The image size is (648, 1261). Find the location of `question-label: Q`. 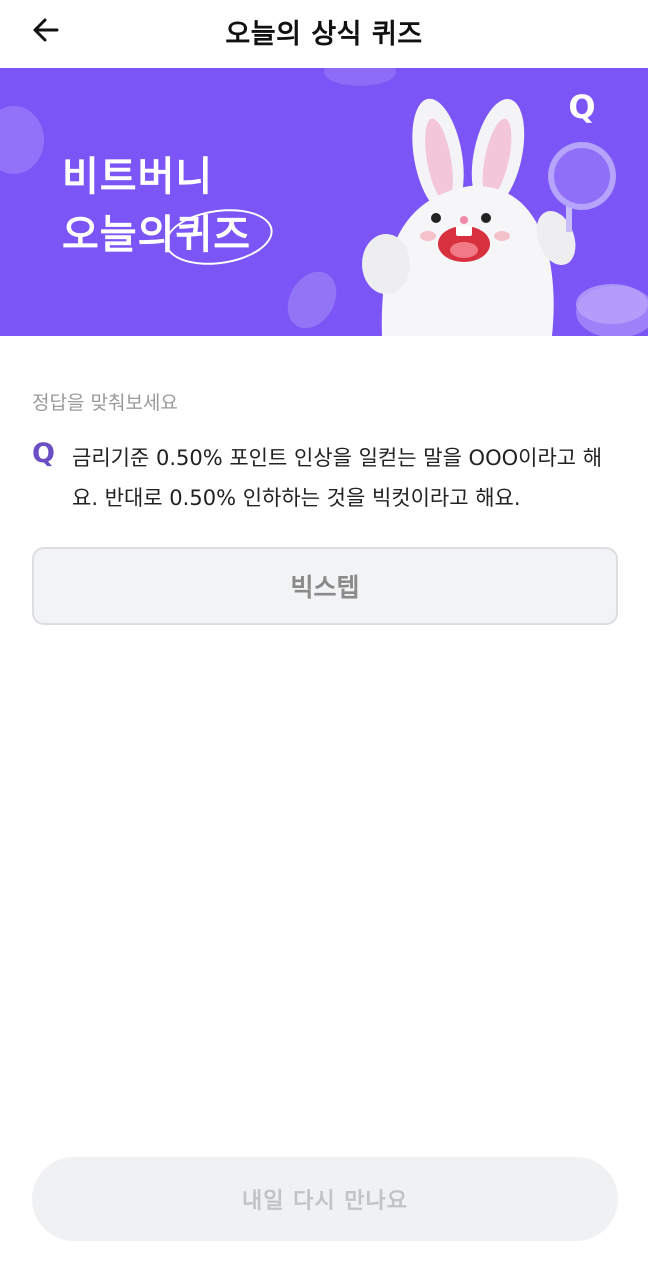

question-label: Q is located at coordinates (43, 453).